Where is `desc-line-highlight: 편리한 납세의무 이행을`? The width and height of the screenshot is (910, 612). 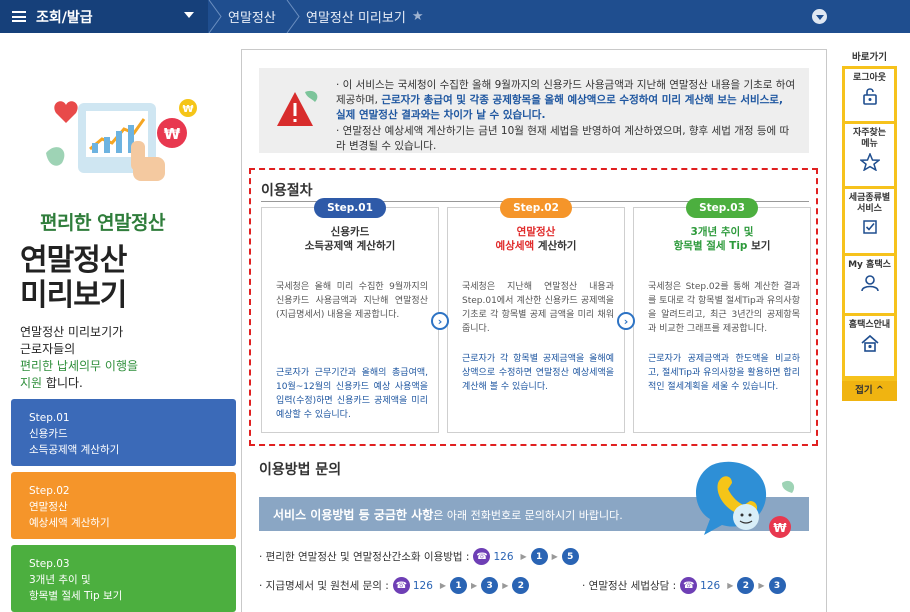
desc-line-highlight: 편리한 납세의무 이행을 is located at coordinates (79, 366).